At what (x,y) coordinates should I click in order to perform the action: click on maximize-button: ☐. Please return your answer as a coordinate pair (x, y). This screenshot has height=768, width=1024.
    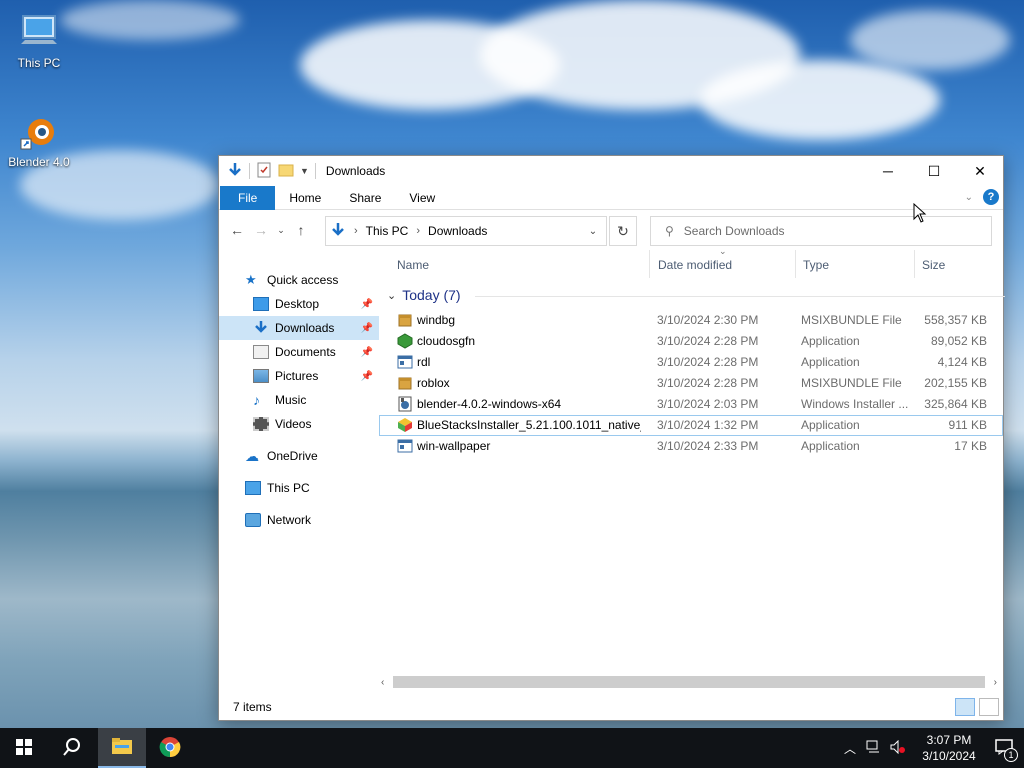
    Looking at the image, I should click on (934, 171).